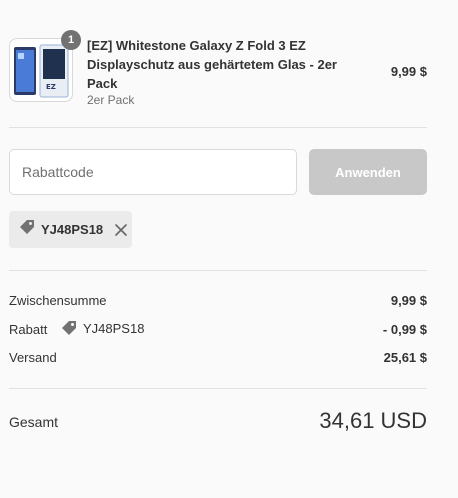  I want to click on subtotal-label: Zwischensumme, so click(58, 300).